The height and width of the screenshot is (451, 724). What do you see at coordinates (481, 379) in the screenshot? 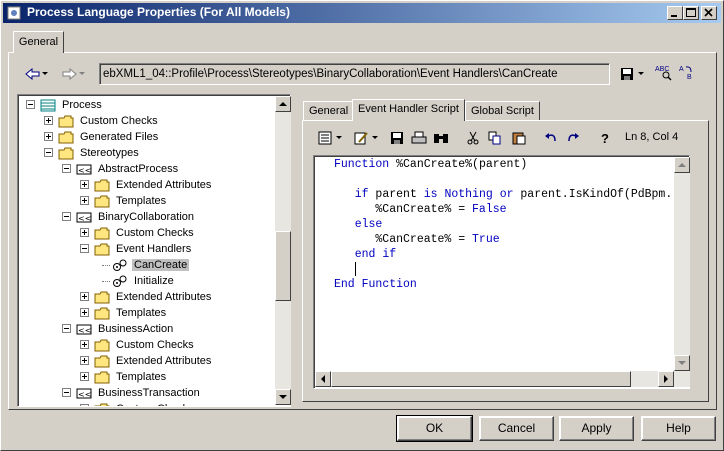
I see `editor-hscroll-thumb` at bounding box center [481, 379].